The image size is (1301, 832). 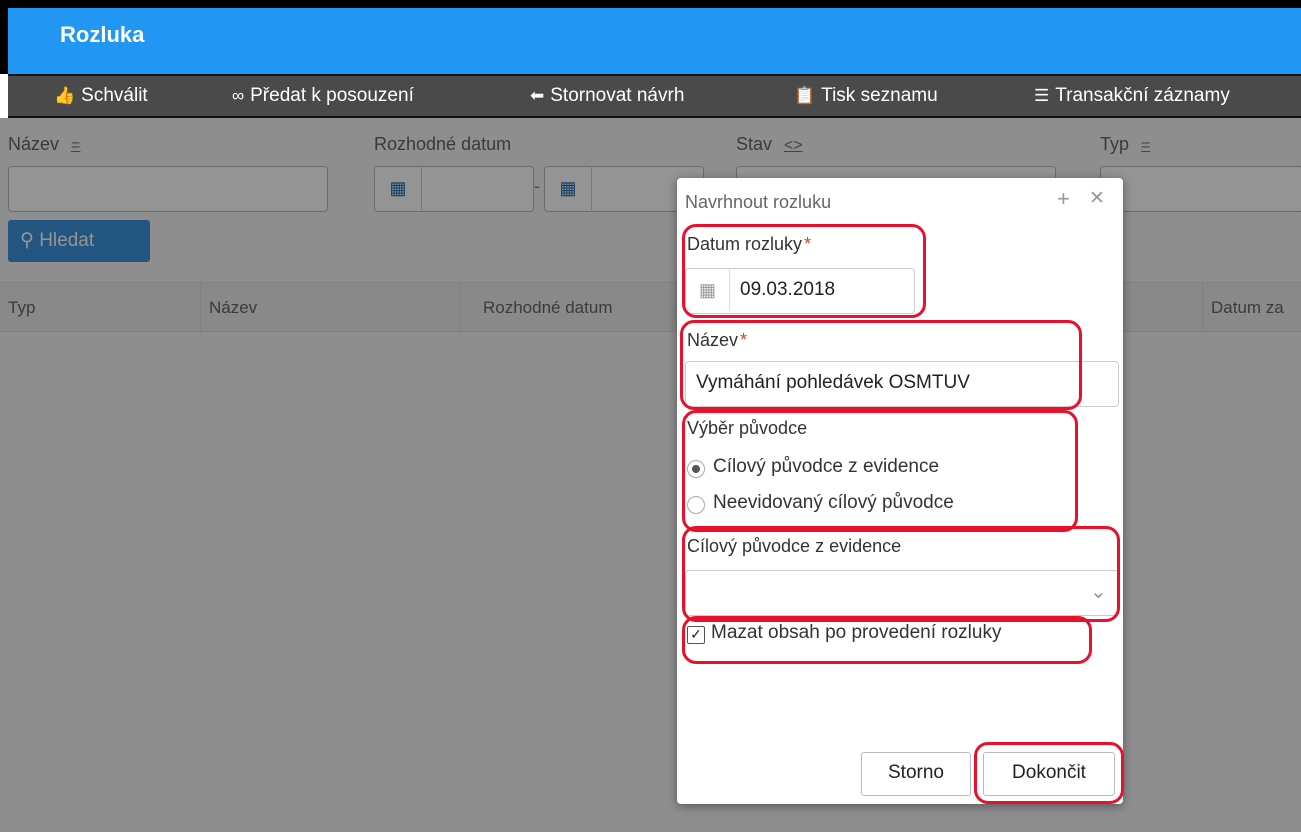 I want to click on chevron-down-icon: ⌄, so click(x=1098, y=591).